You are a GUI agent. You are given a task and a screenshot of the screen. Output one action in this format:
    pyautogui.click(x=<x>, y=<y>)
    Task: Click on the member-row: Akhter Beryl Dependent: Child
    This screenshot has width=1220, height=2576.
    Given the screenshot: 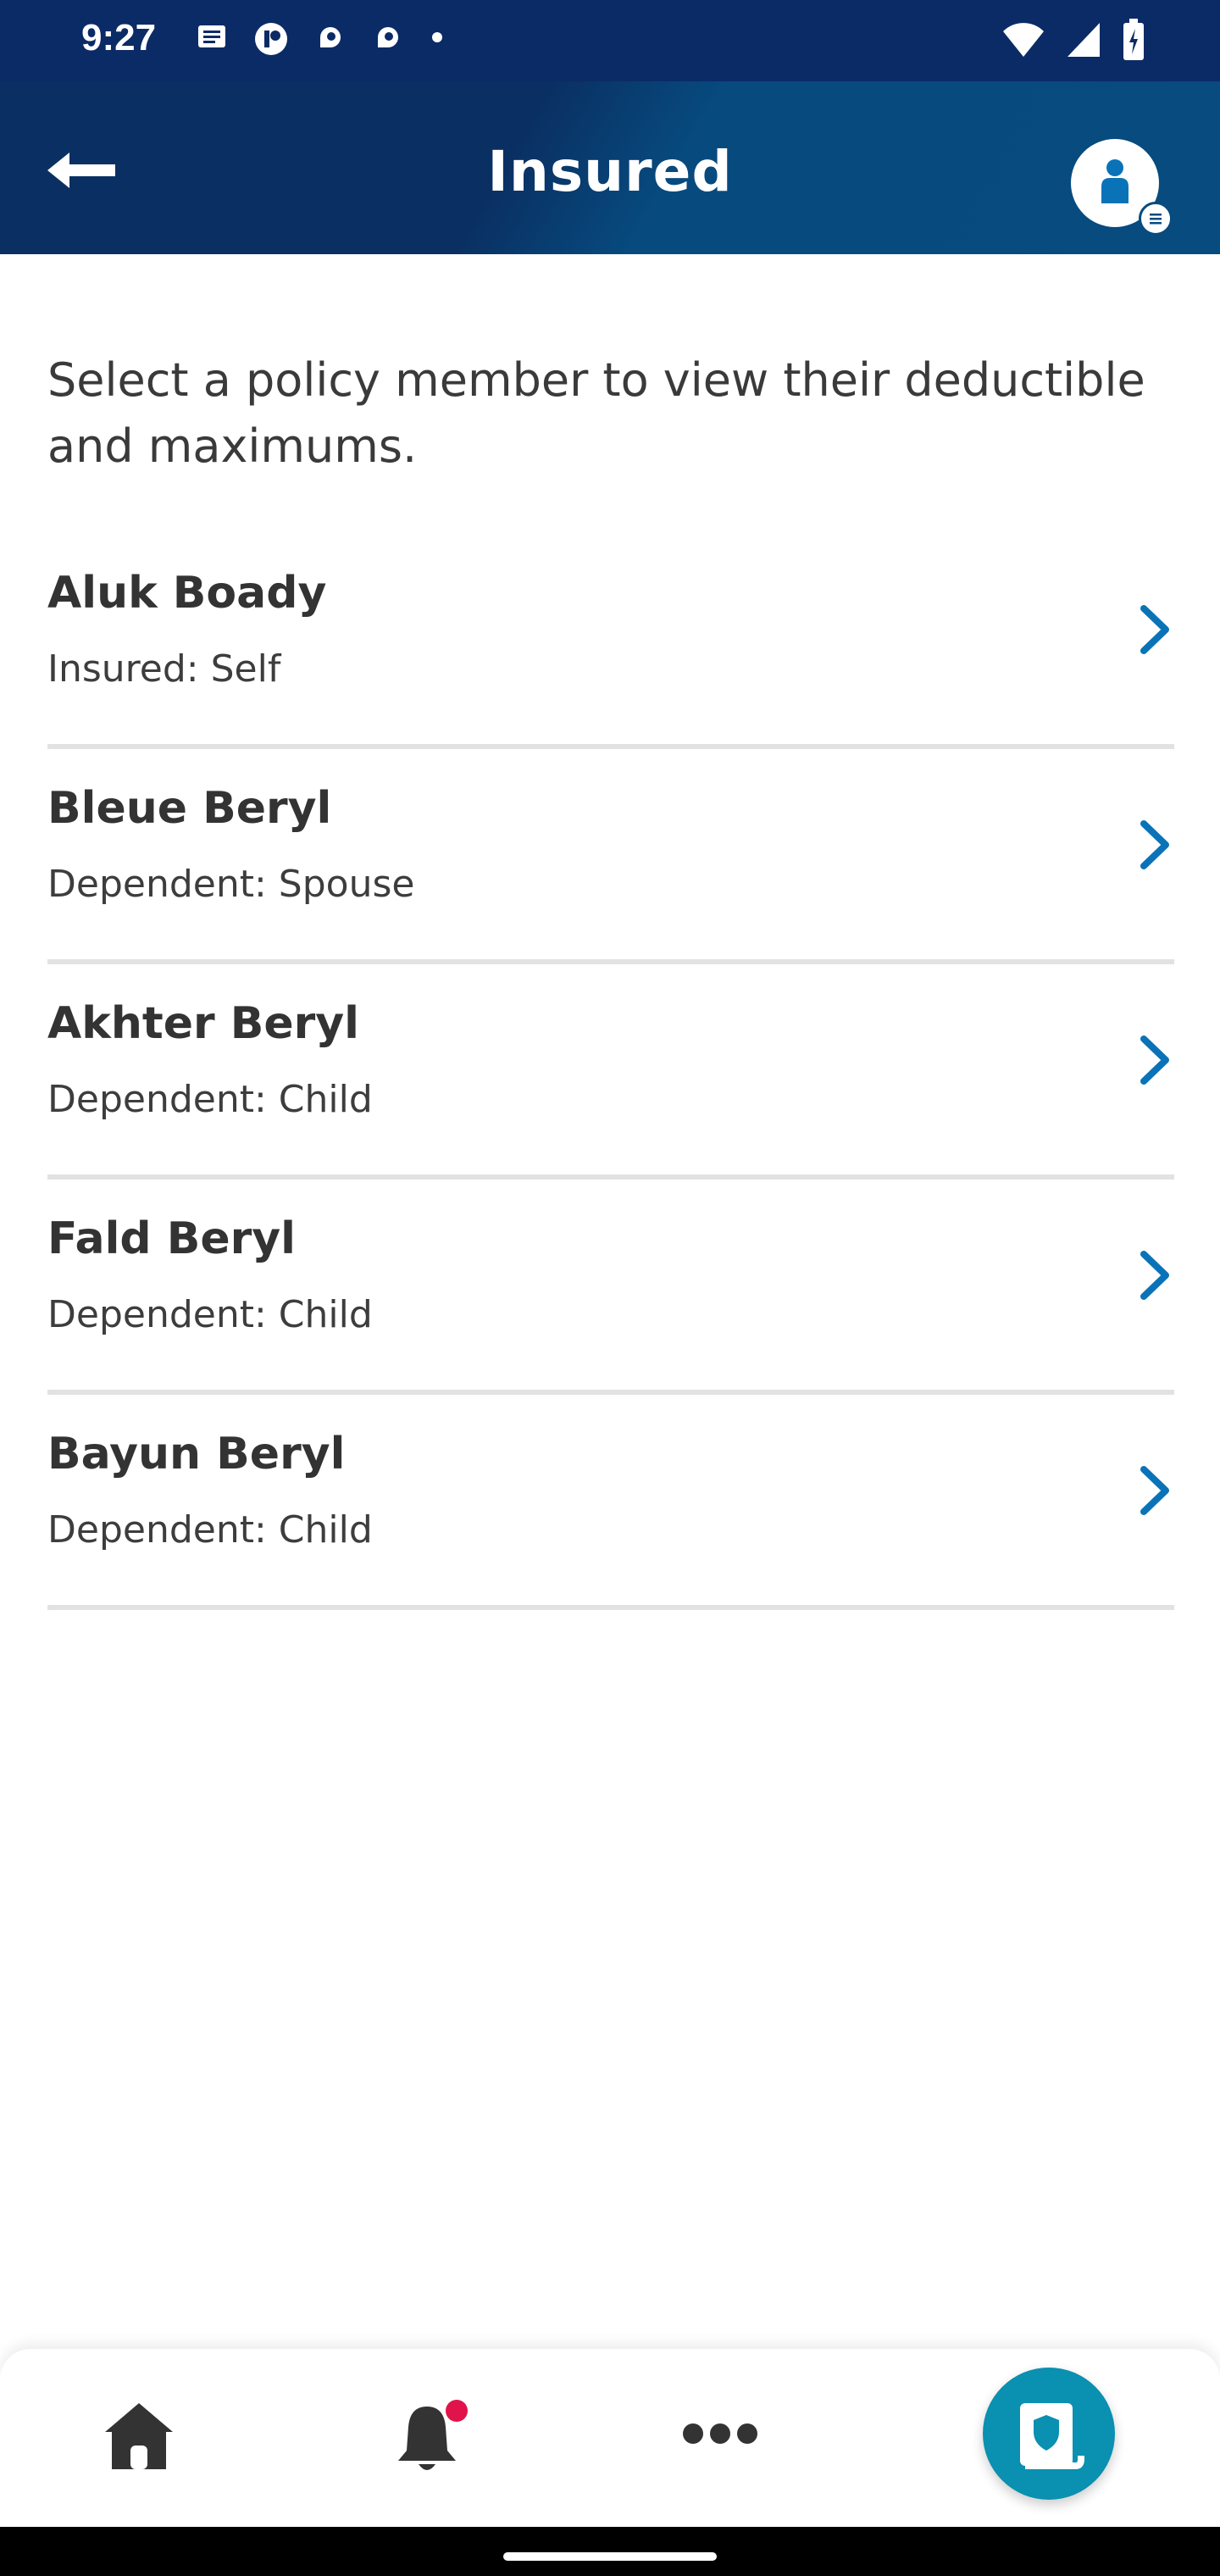 What is the action you would take?
    pyautogui.click(x=610, y=1072)
    